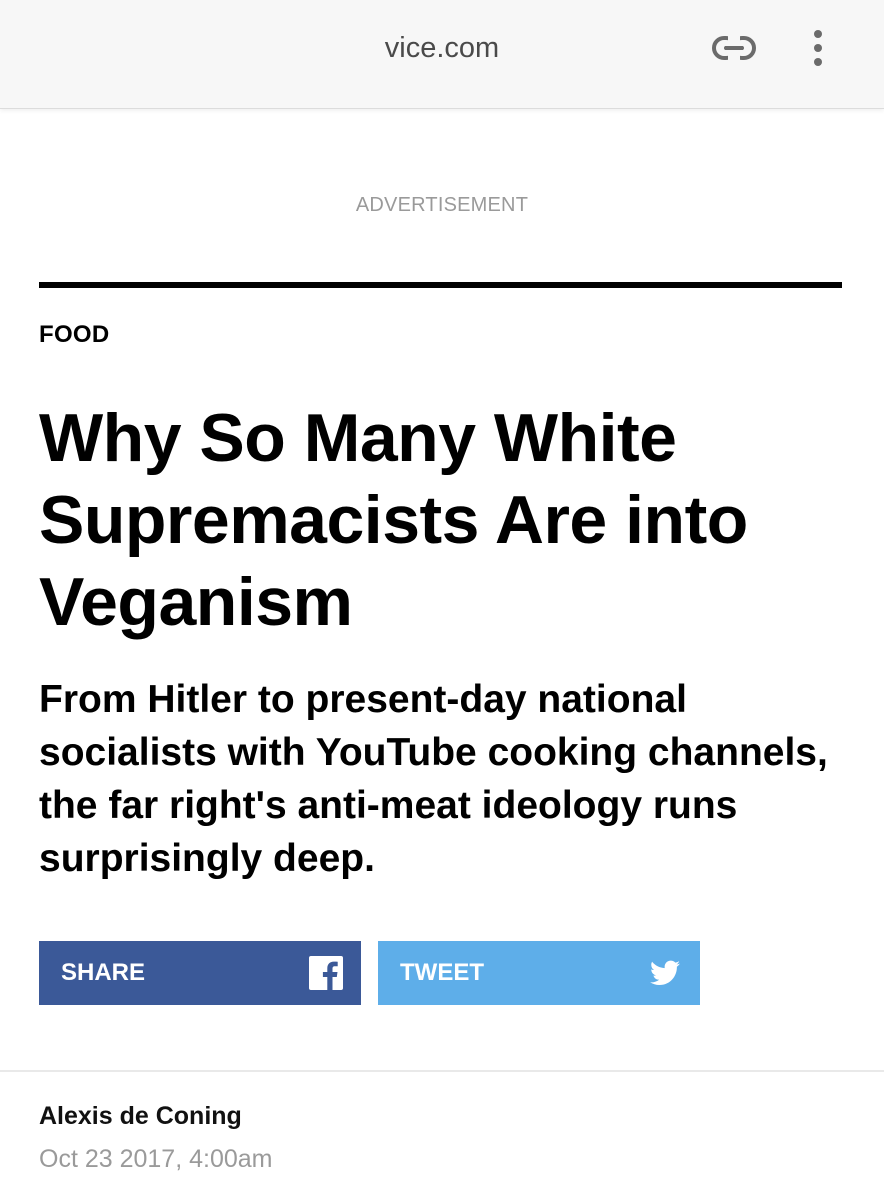 The image size is (884, 1200). What do you see at coordinates (539, 973) in the screenshot?
I see `twitter-tweet-button: TWEET` at bounding box center [539, 973].